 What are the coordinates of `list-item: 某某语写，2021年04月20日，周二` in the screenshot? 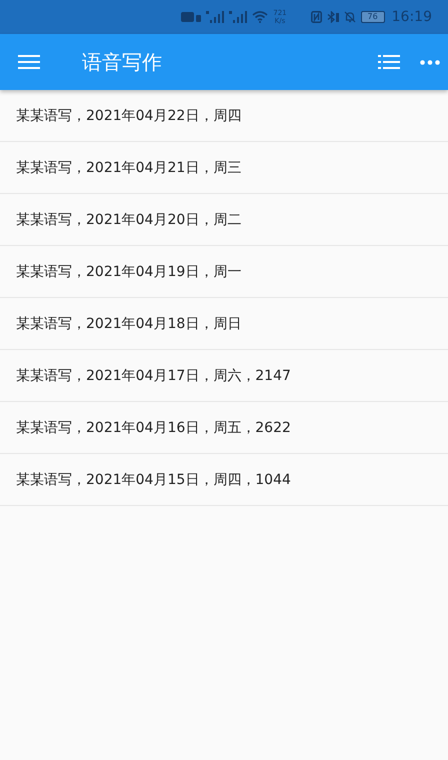 It's located at (224, 220).